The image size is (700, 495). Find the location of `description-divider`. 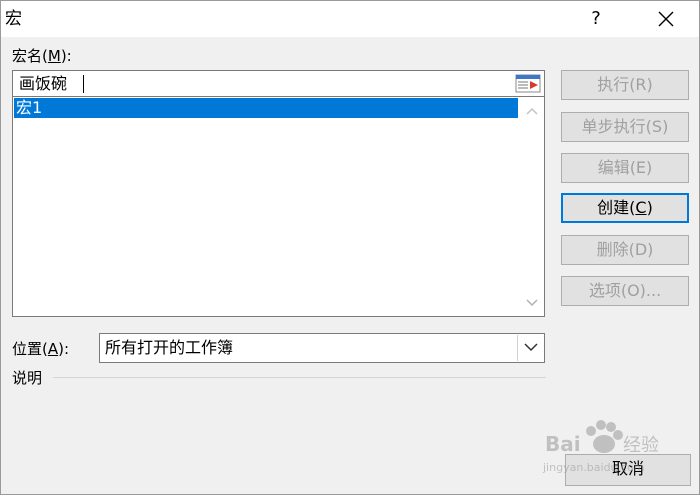

description-divider is located at coordinates (299, 377).